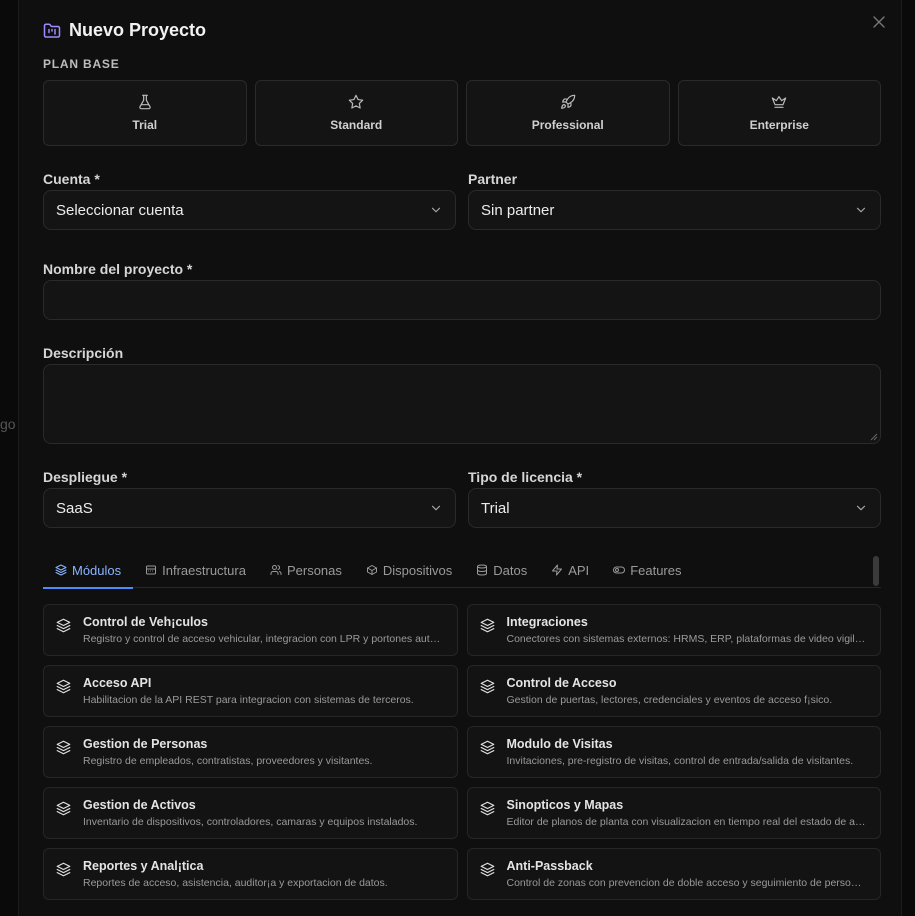  What do you see at coordinates (876, 571) in the screenshot?
I see `tabs-scrollbar` at bounding box center [876, 571].